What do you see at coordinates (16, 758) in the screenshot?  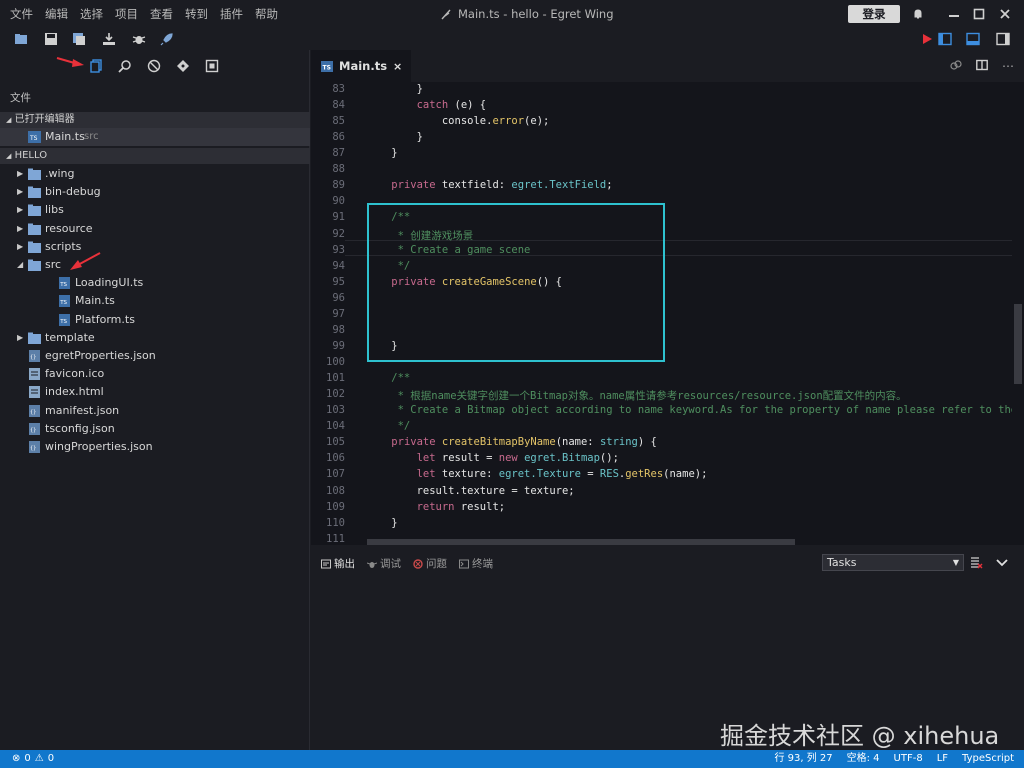 I see `error-icon: ⊗` at bounding box center [16, 758].